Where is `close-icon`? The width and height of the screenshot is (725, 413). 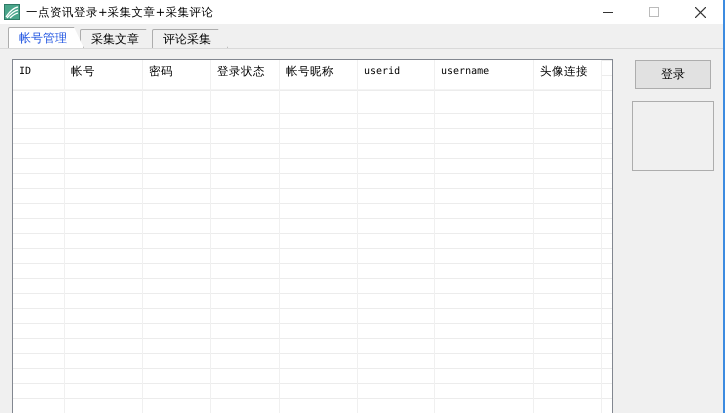 close-icon is located at coordinates (700, 12).